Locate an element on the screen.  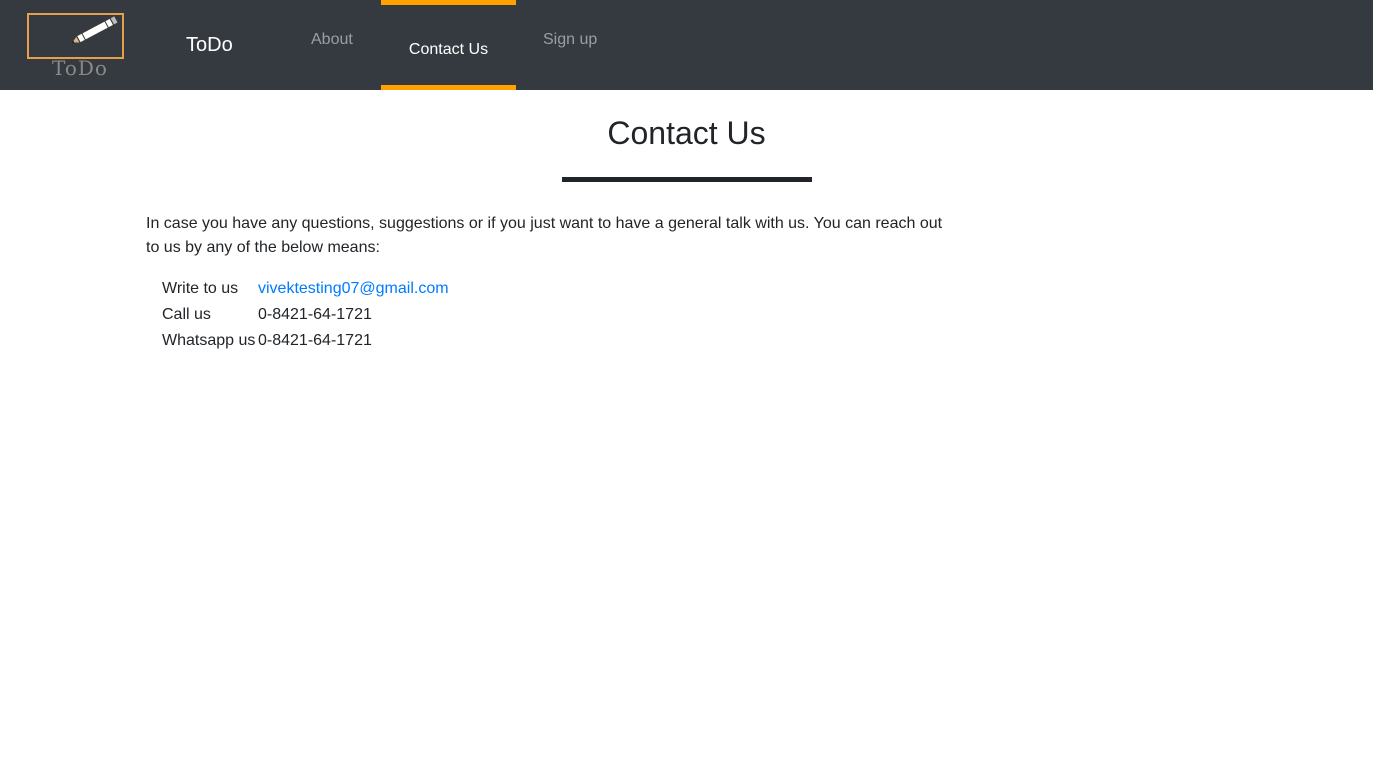
email-link: vivektesting07@gmail.com is located at coordinates (353, 288).